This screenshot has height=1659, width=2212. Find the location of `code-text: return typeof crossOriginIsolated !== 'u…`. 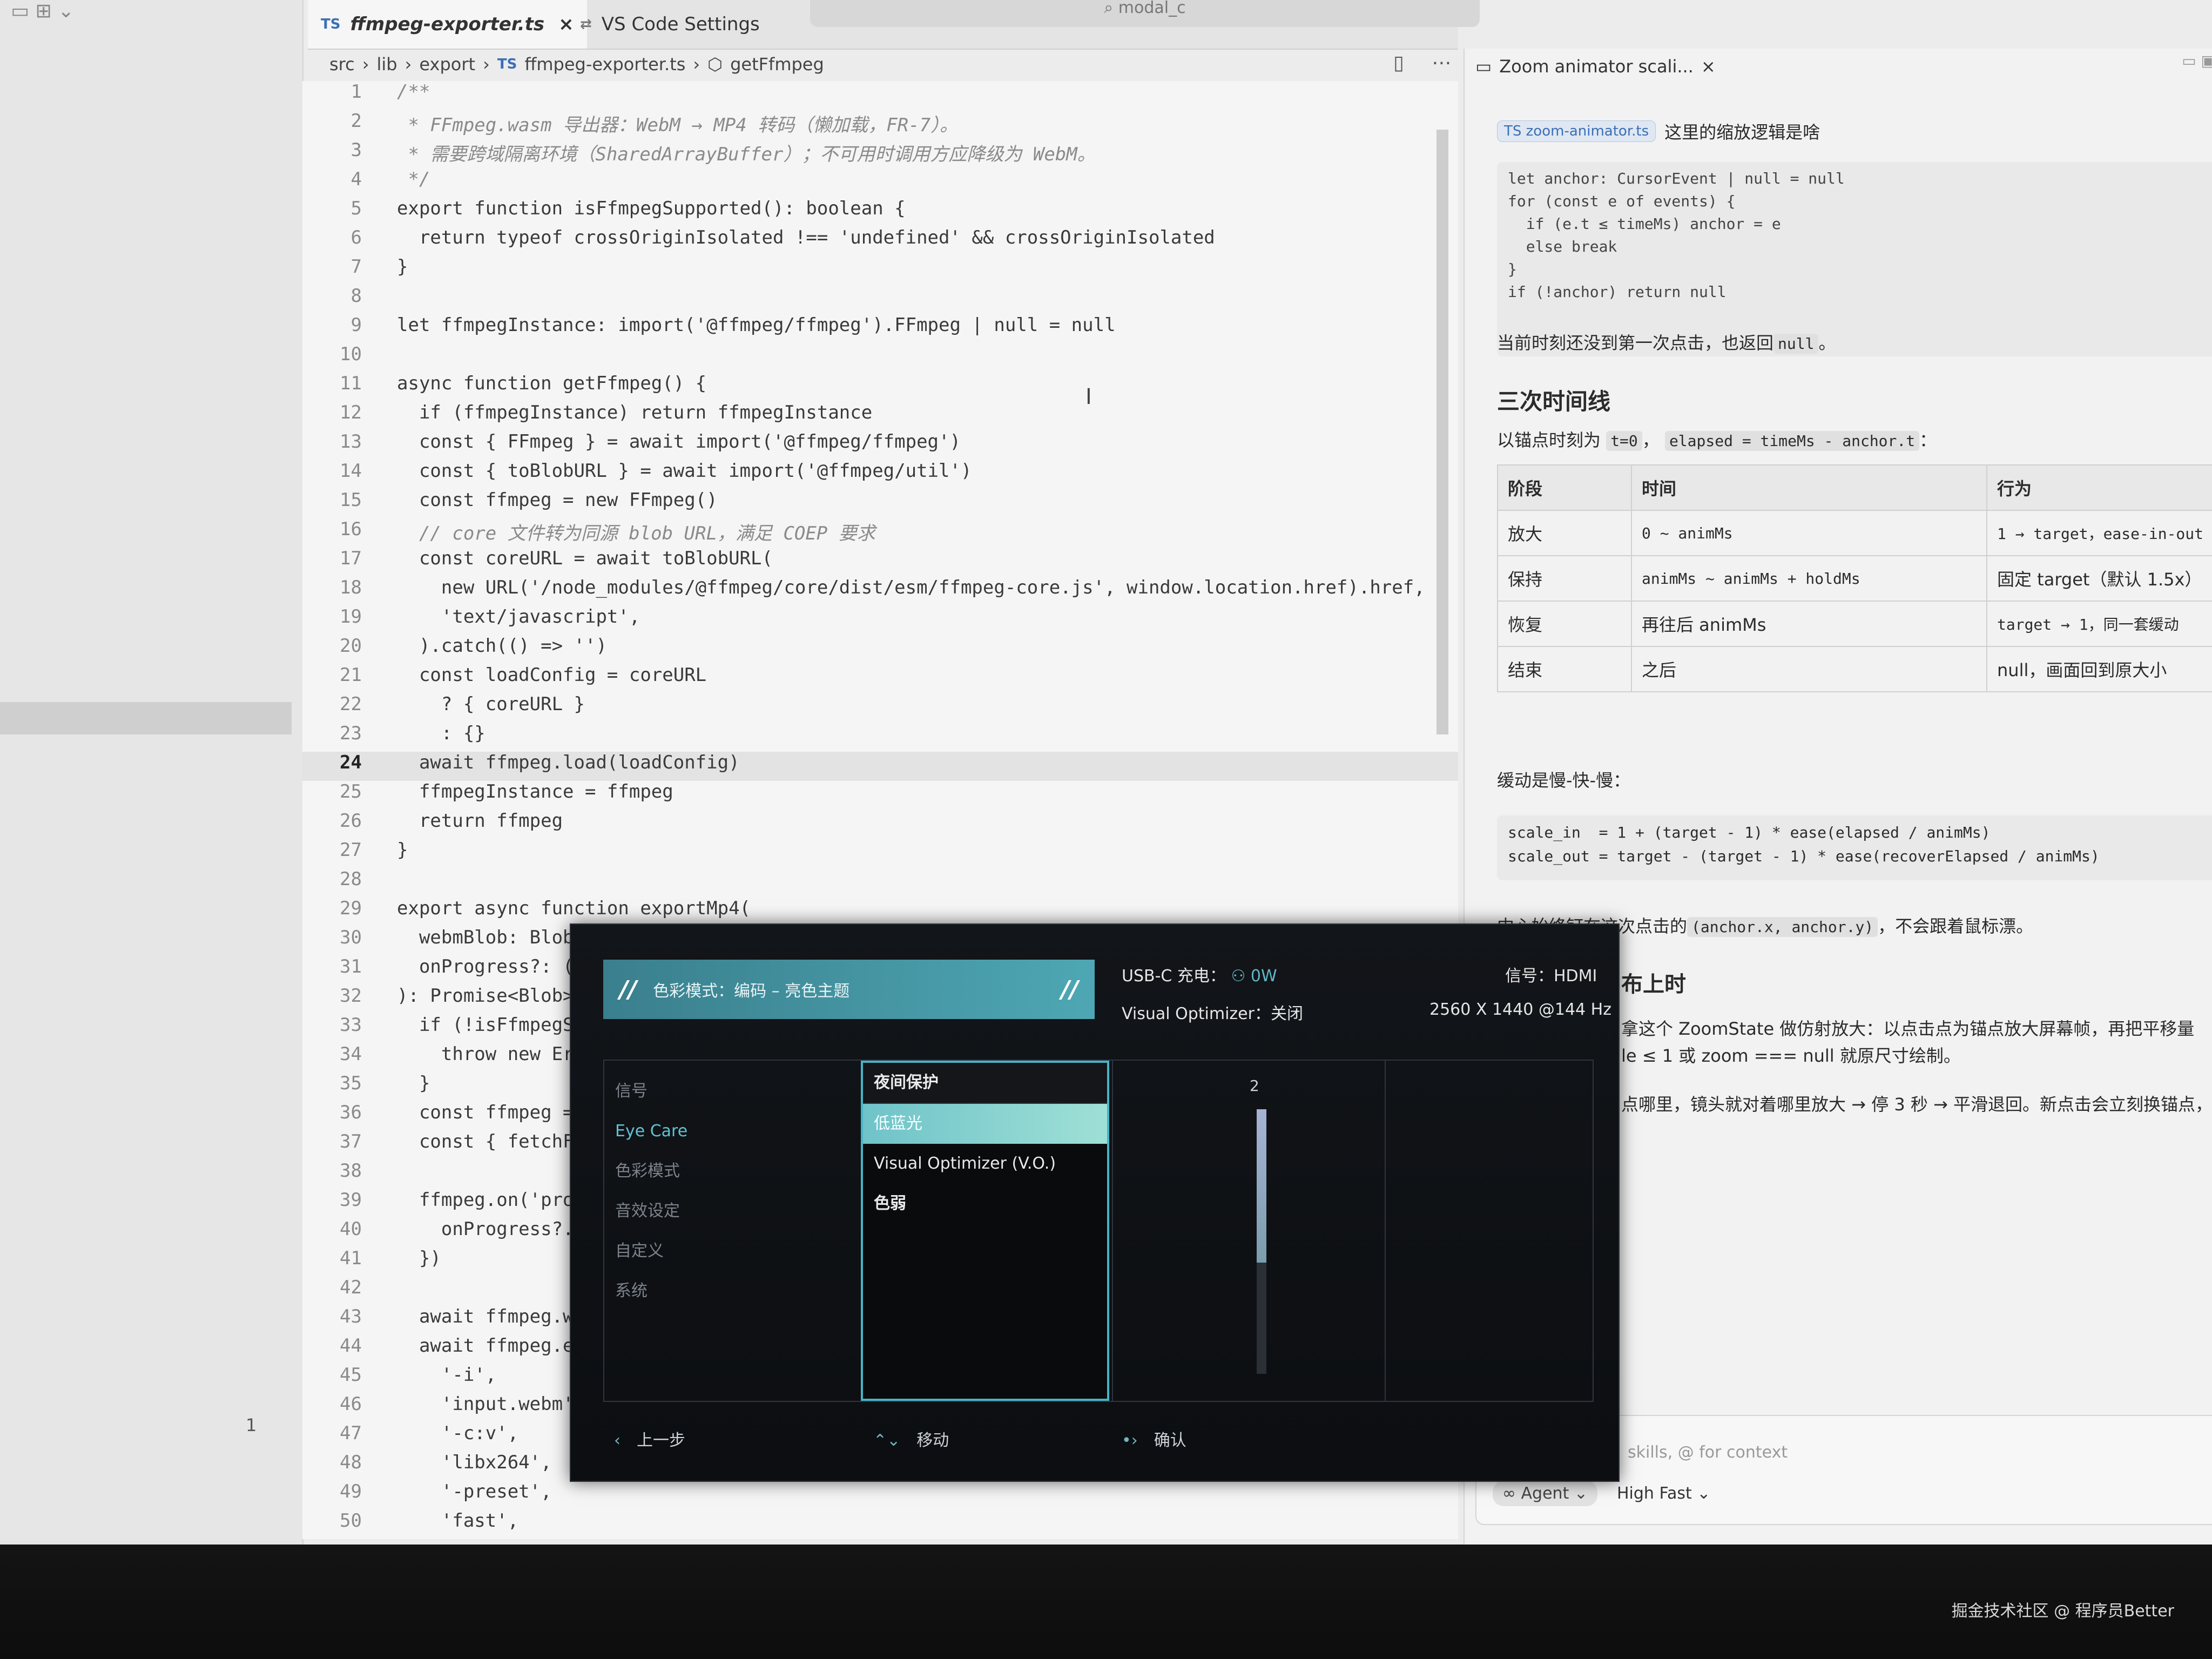

code-text: return typeof crossOriginIsolated !== 'u… is located at coordinates (806, 237).